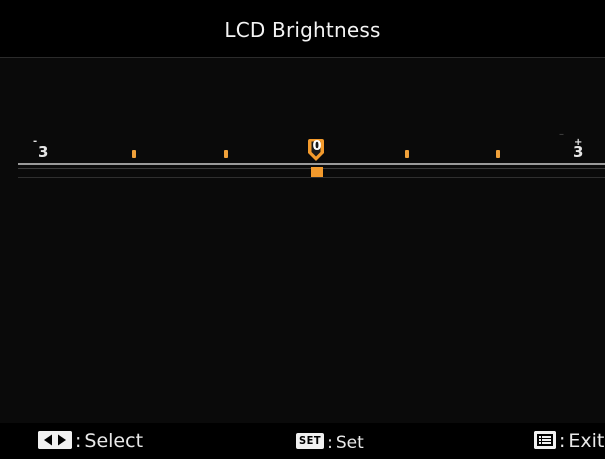  I want to click on menu-button-icon, so click(545, 439).